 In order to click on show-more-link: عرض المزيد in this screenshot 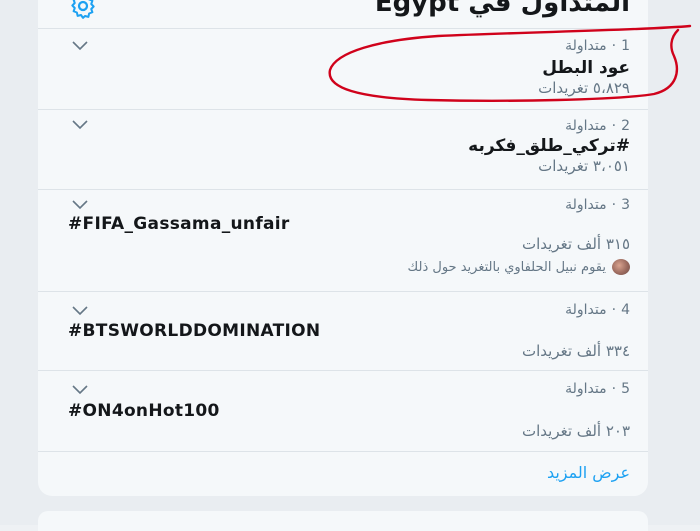, I will do `click(588, 472)`.